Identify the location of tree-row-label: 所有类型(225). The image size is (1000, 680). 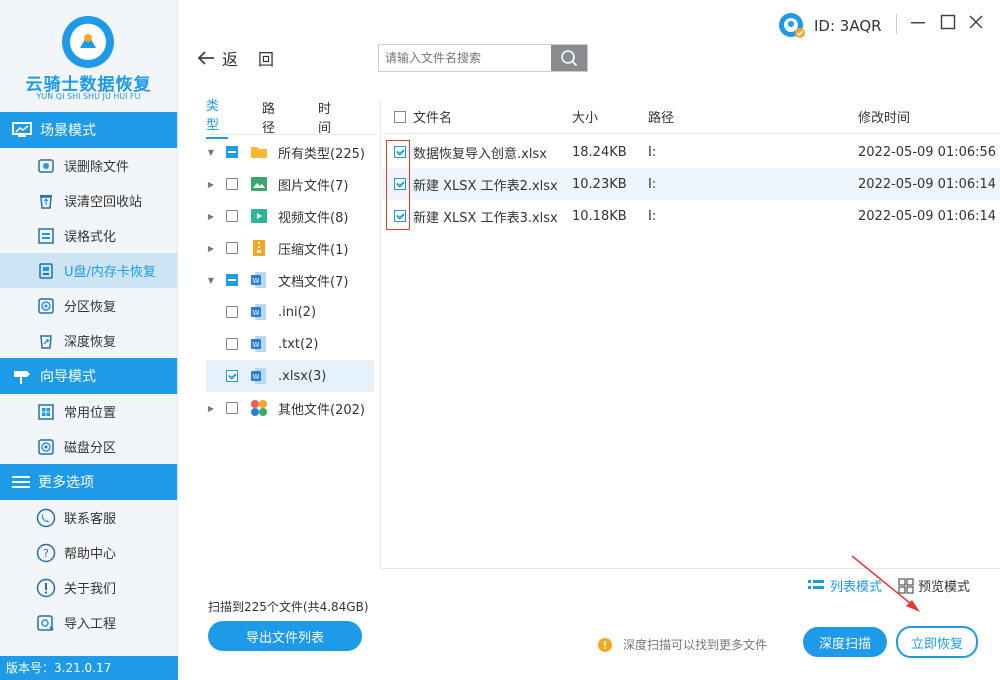
(321, 154).